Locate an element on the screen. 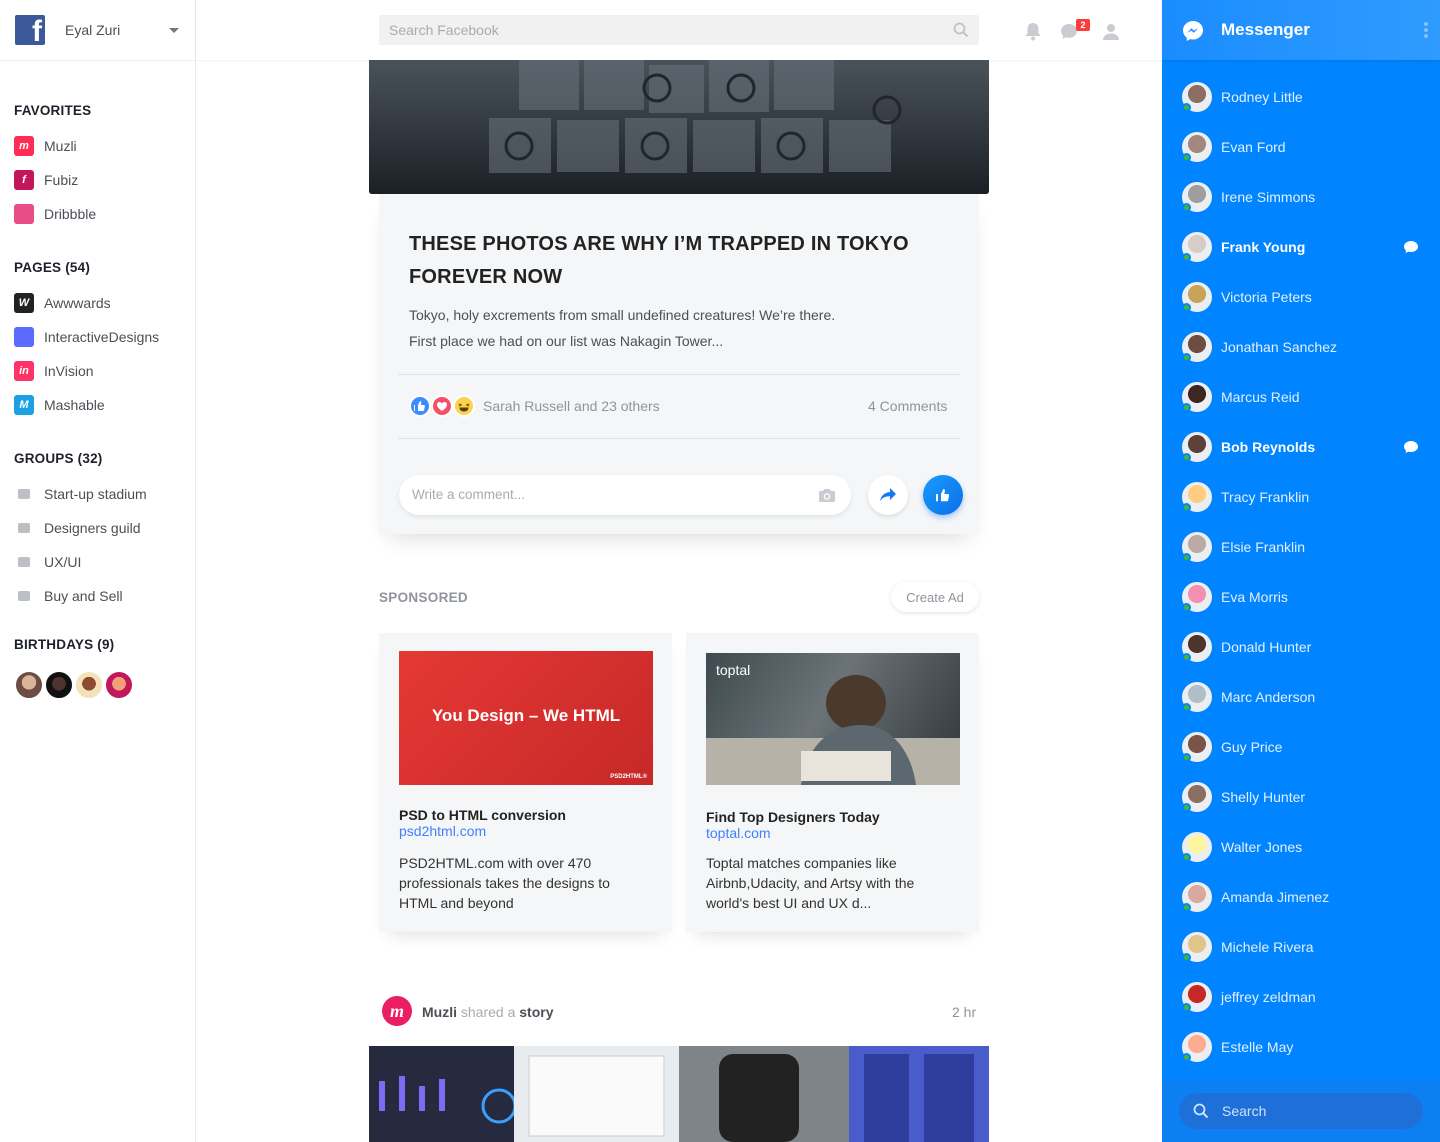  sidebar-item: Dribbble is located at coordinates (55, 214).